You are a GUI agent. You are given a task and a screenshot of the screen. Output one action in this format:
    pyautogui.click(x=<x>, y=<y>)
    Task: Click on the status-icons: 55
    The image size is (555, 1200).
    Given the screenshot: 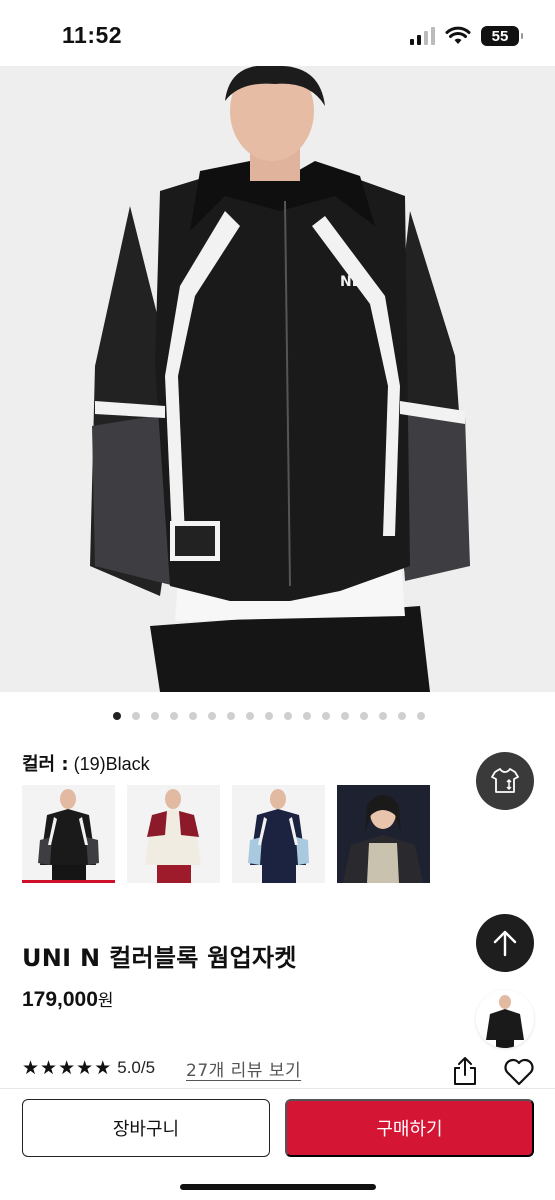 What is the action you would take?
    pyautogui.click(x=466, y=36)
    